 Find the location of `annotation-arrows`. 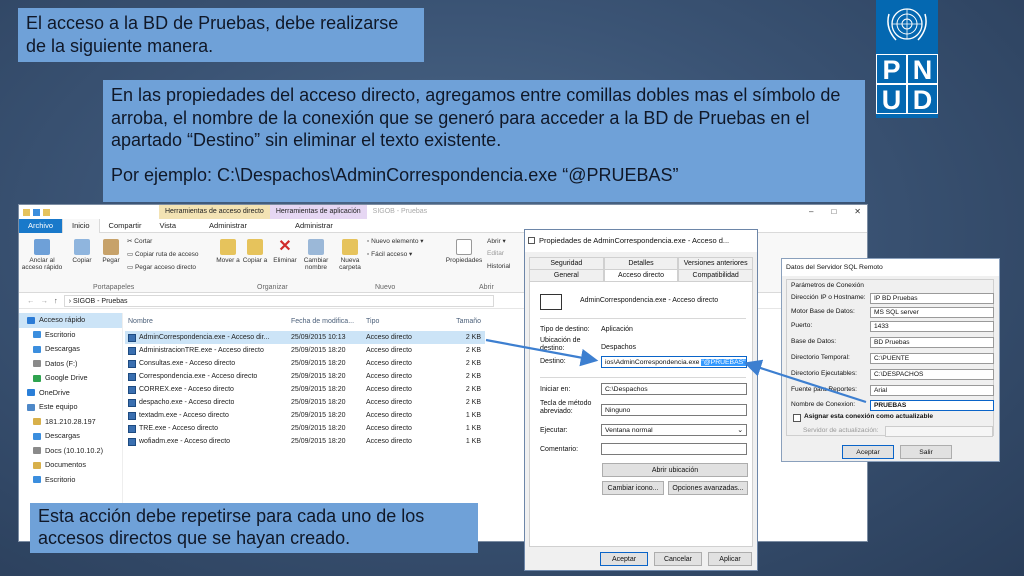

annotation-arrows is located at coordinates (676, 371).